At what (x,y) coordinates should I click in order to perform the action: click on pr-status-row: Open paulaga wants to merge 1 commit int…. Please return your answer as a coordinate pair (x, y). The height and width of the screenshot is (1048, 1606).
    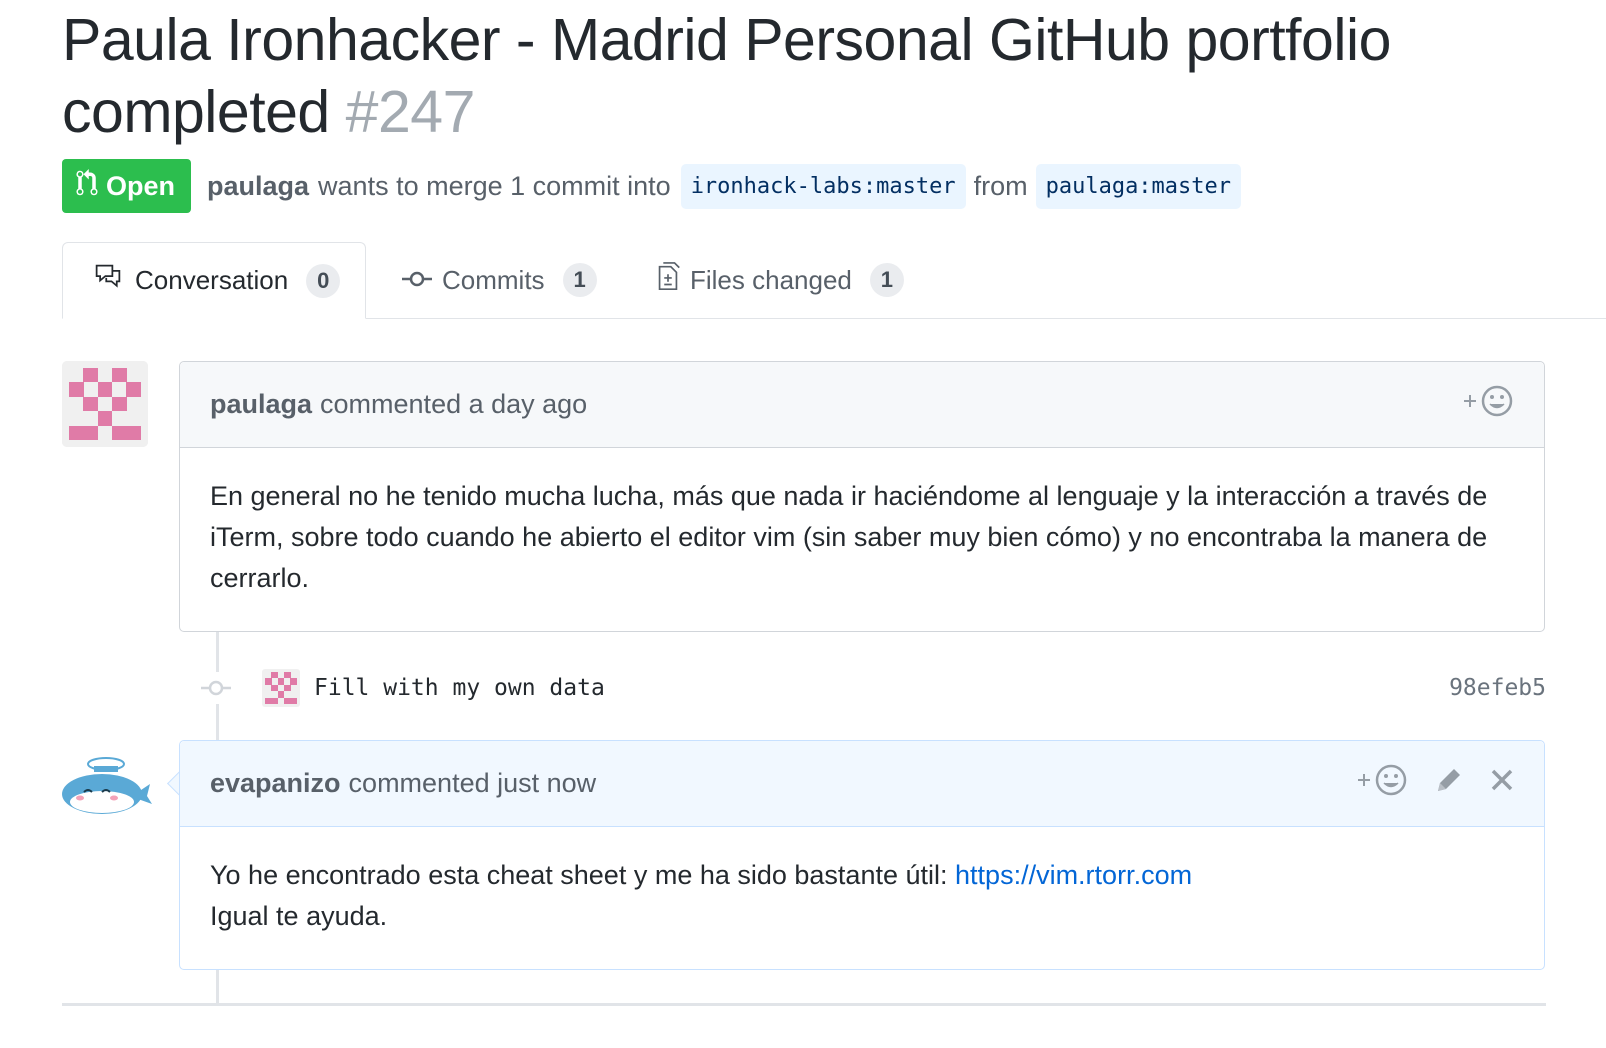
    Looking at the image, I should click on (655, 186).